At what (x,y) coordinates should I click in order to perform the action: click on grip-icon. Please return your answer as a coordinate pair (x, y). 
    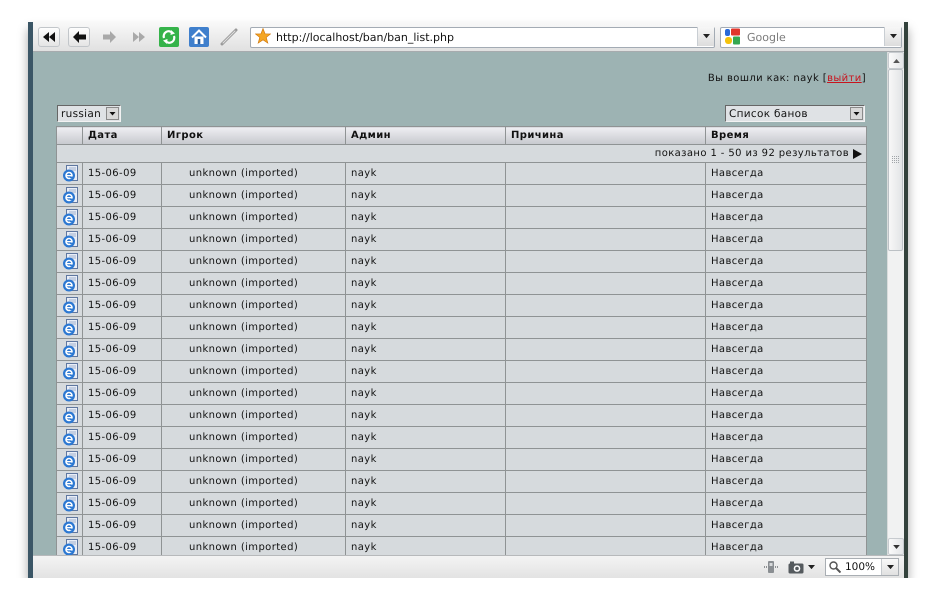
    Looking at the image, I should click on (896, 160).